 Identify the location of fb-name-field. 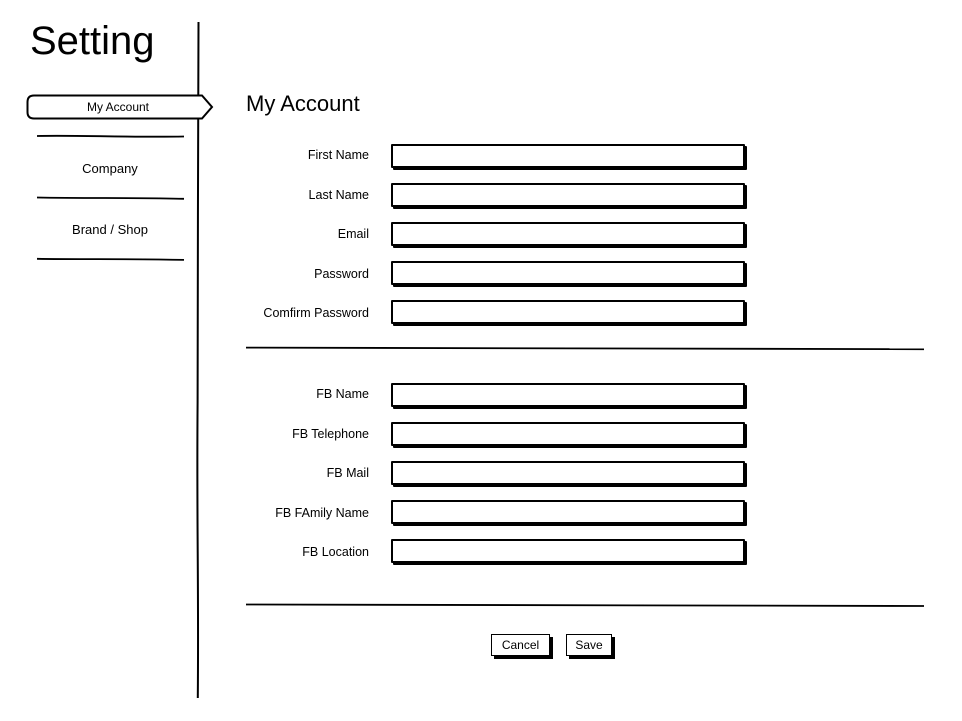
(568, 395).